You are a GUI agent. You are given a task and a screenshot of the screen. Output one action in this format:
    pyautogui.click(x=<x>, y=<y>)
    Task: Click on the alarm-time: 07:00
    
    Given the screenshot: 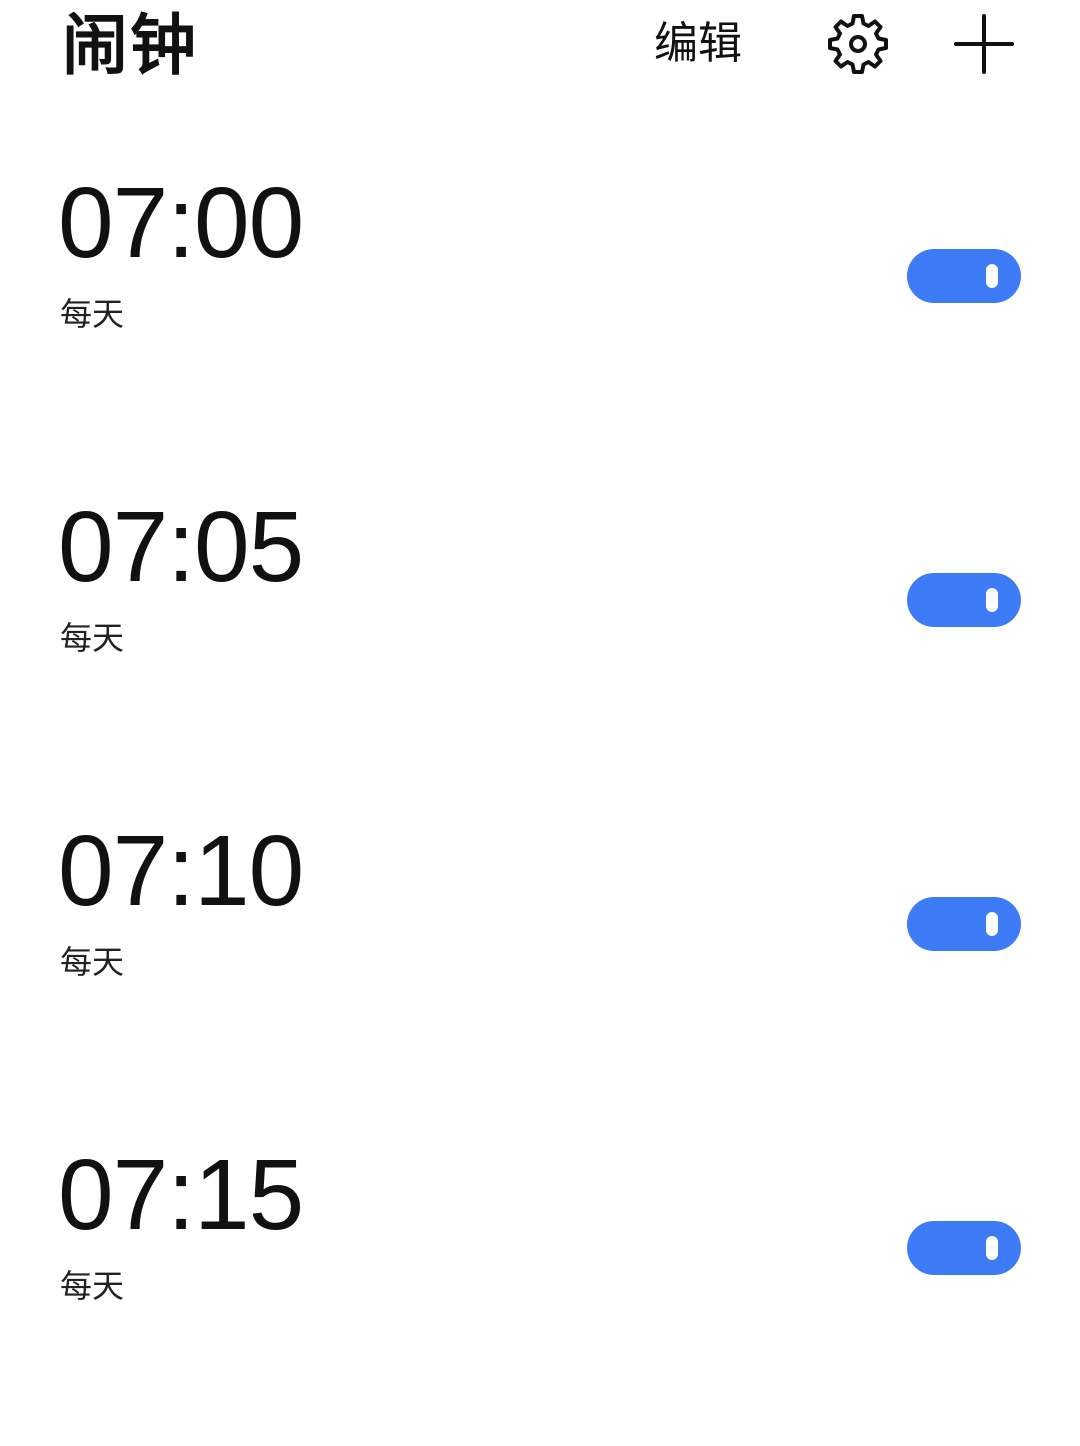 What is the action you would take?
    pyautogui.click(x=181, y=223)
    